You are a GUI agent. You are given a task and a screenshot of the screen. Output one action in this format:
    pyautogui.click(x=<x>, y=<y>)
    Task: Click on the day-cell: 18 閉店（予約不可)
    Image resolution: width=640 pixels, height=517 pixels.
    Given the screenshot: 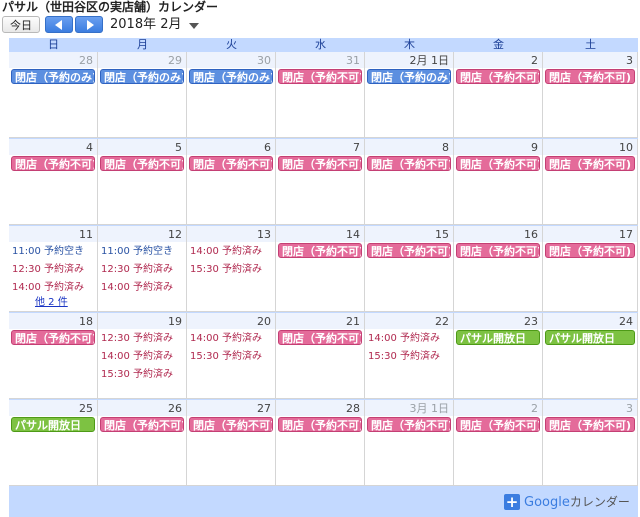 What is the action you would take?
    pyautogui.click(x=53, y=356)
    